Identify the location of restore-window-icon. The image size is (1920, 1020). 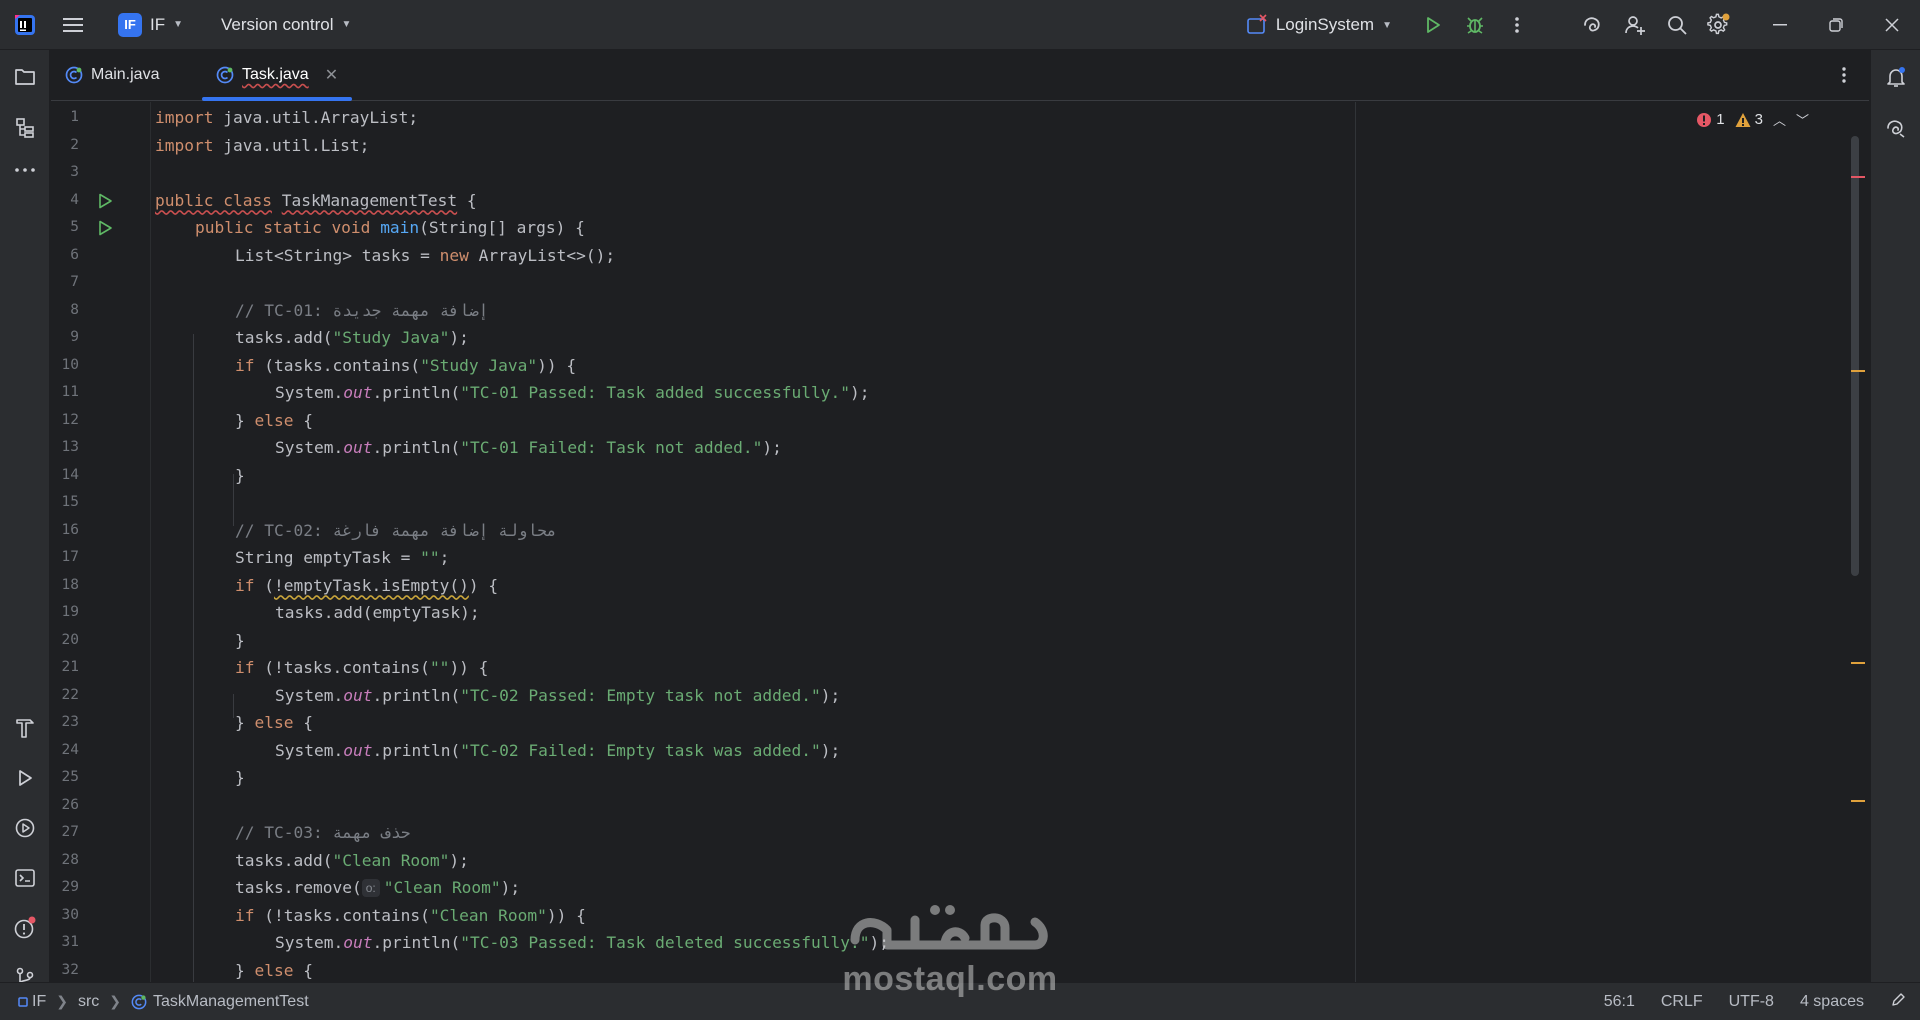
(1836, 25).